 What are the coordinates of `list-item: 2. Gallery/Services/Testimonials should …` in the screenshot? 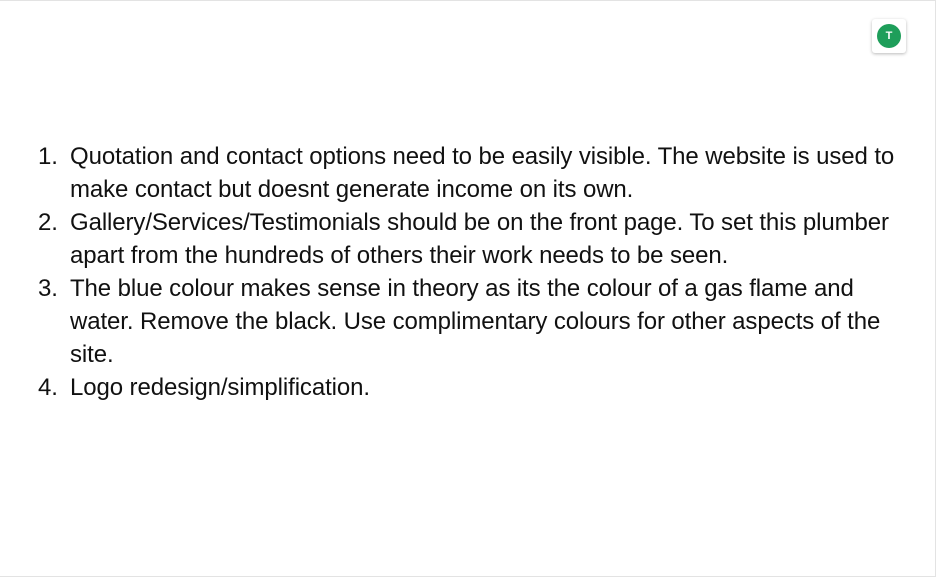 It's located at (465, 239).